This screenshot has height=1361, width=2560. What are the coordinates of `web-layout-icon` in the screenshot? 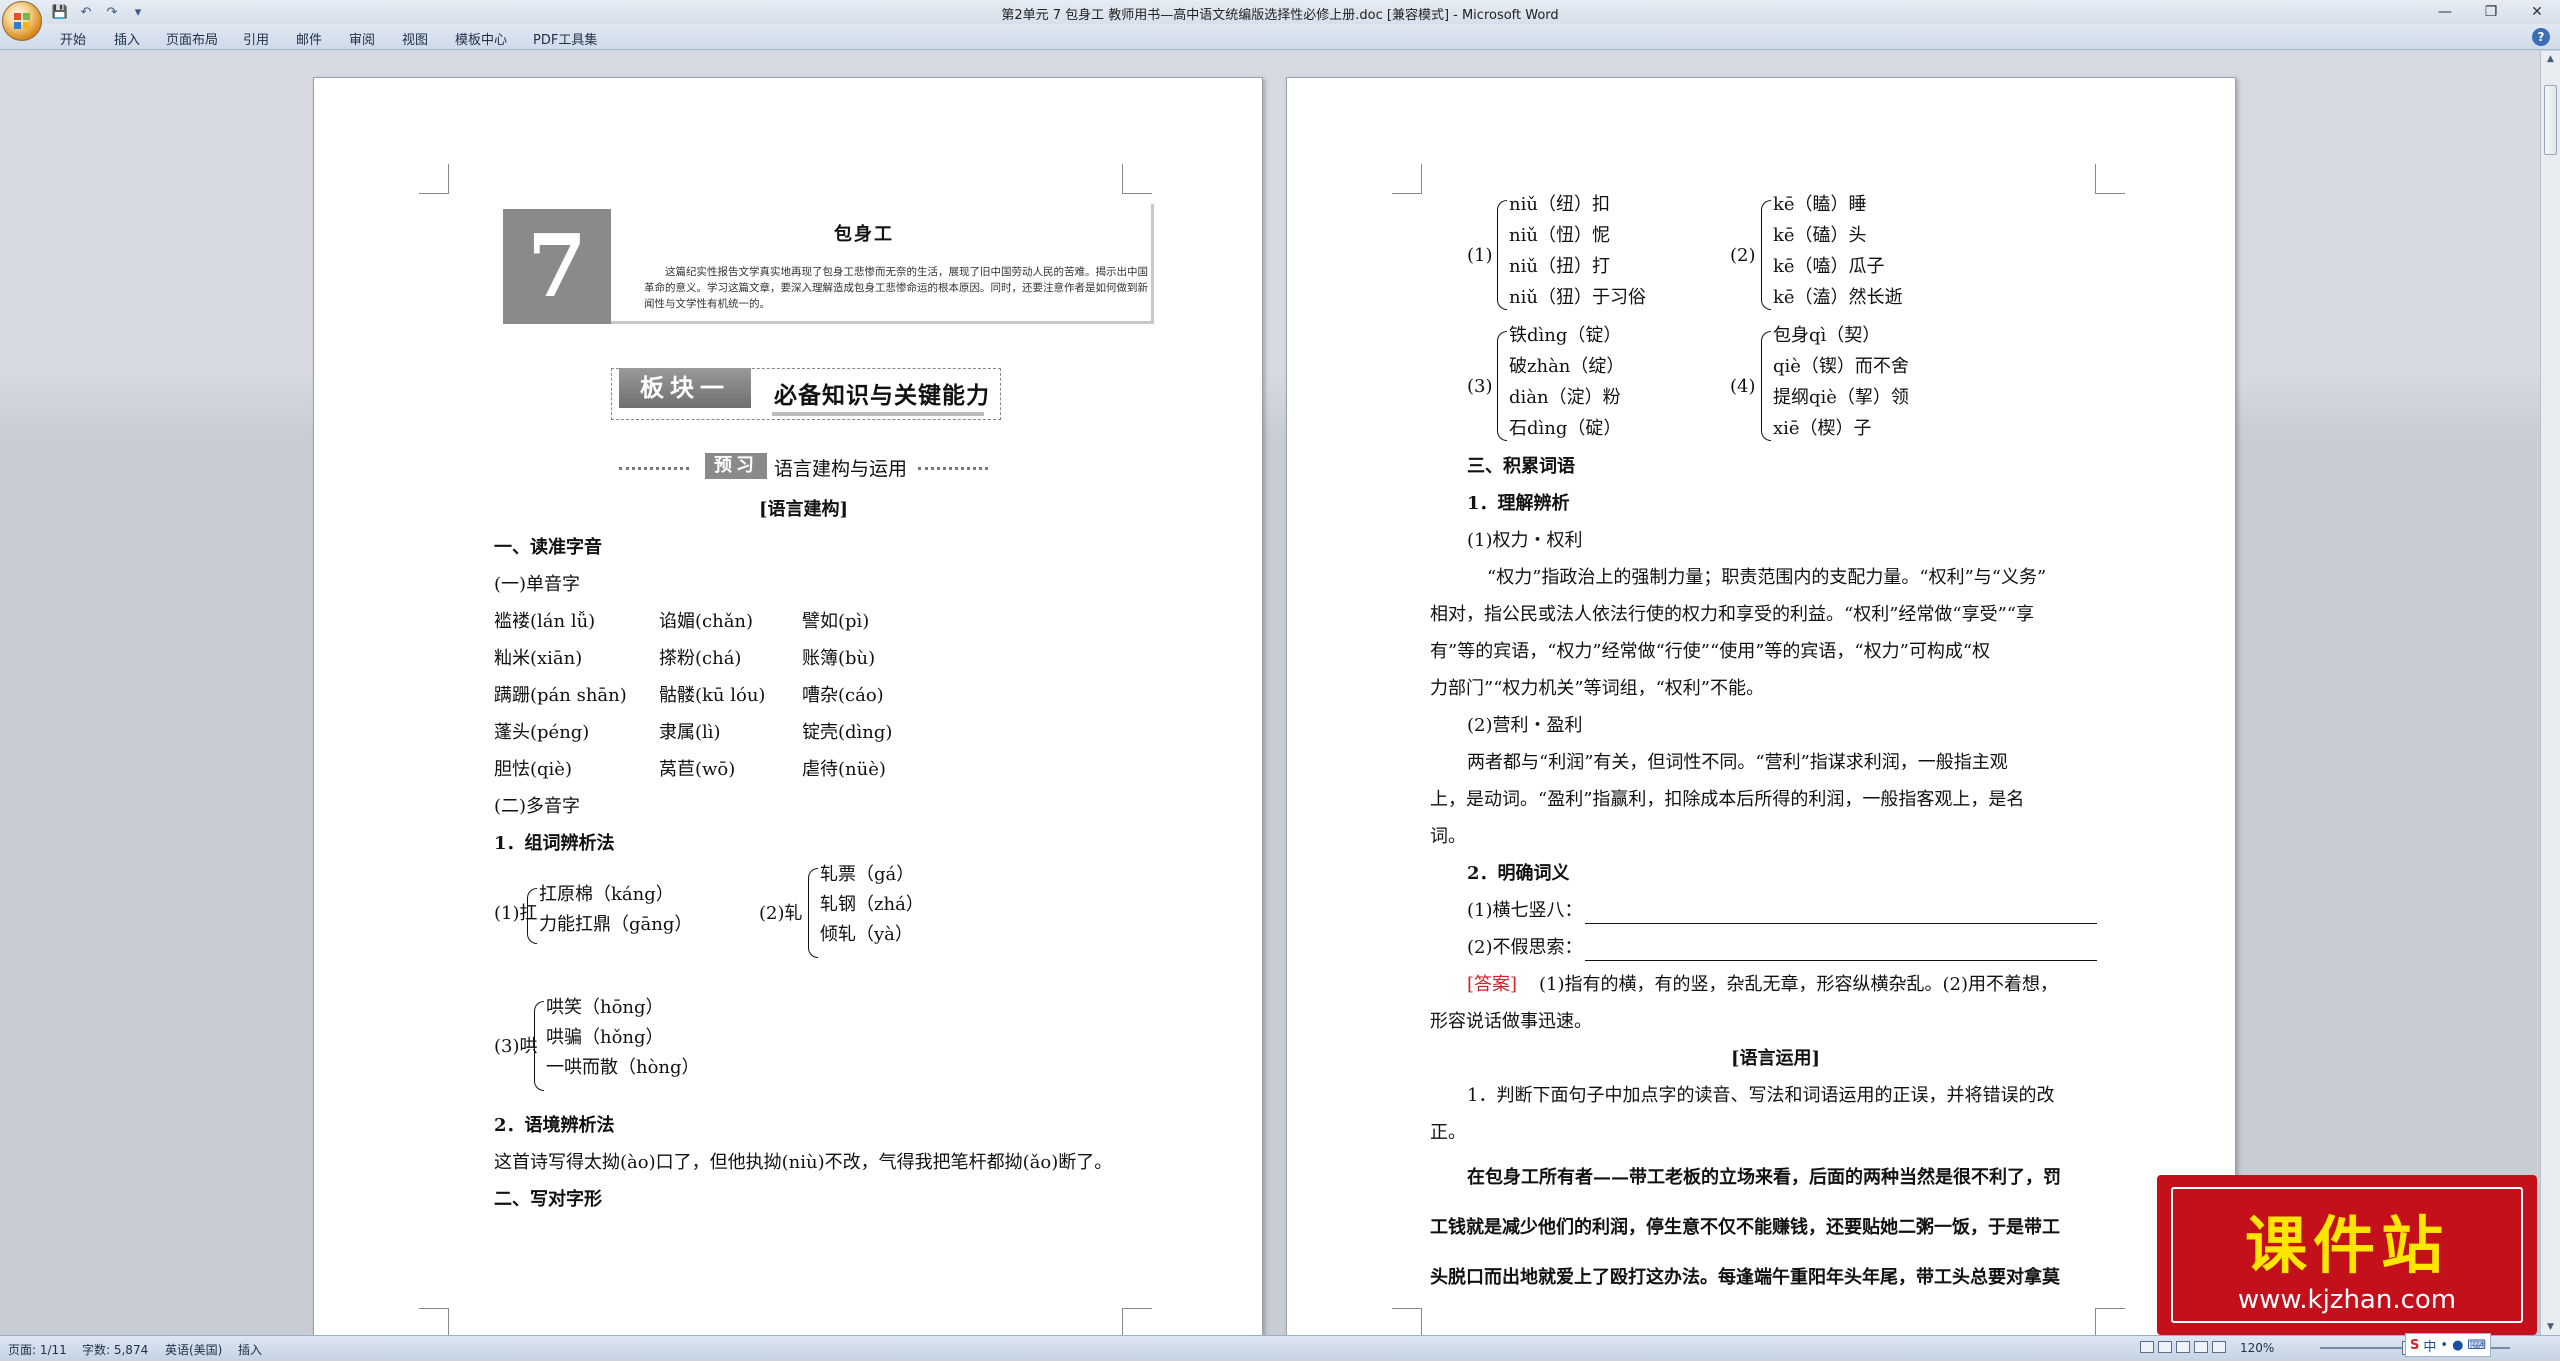 It's located at (2183, 1347).